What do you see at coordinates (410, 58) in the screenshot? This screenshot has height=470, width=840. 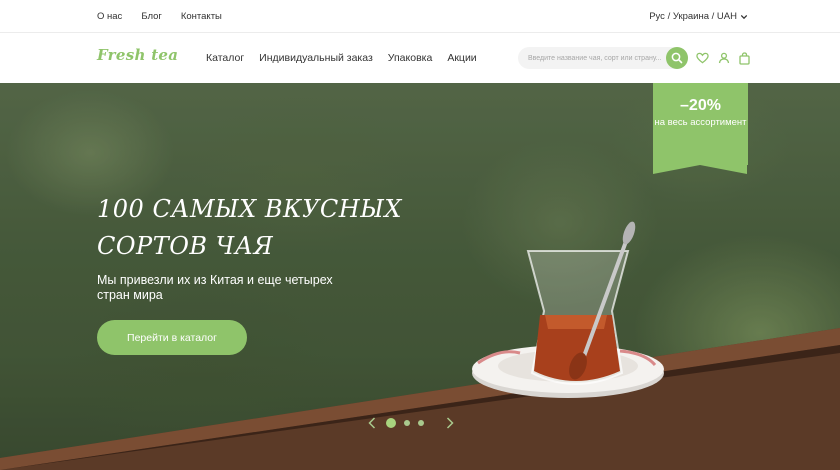 I see `nav-packaging: Упаковка` at bounding box center [410, 58].